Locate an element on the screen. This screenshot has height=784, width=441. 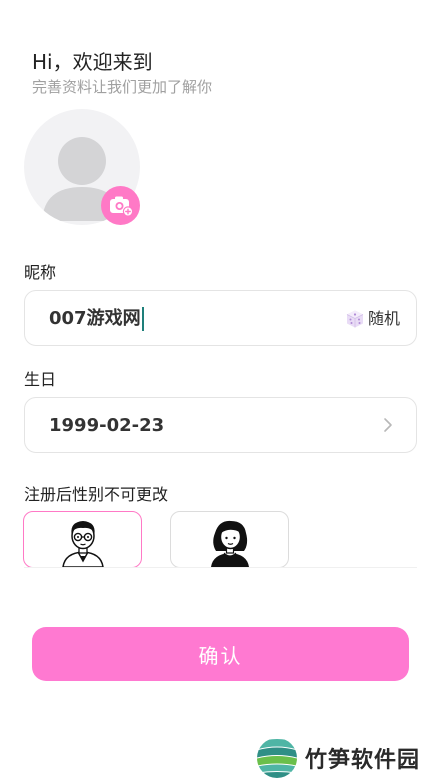
watermark: 竹笋软件园 is located at coordinates (337, 758).